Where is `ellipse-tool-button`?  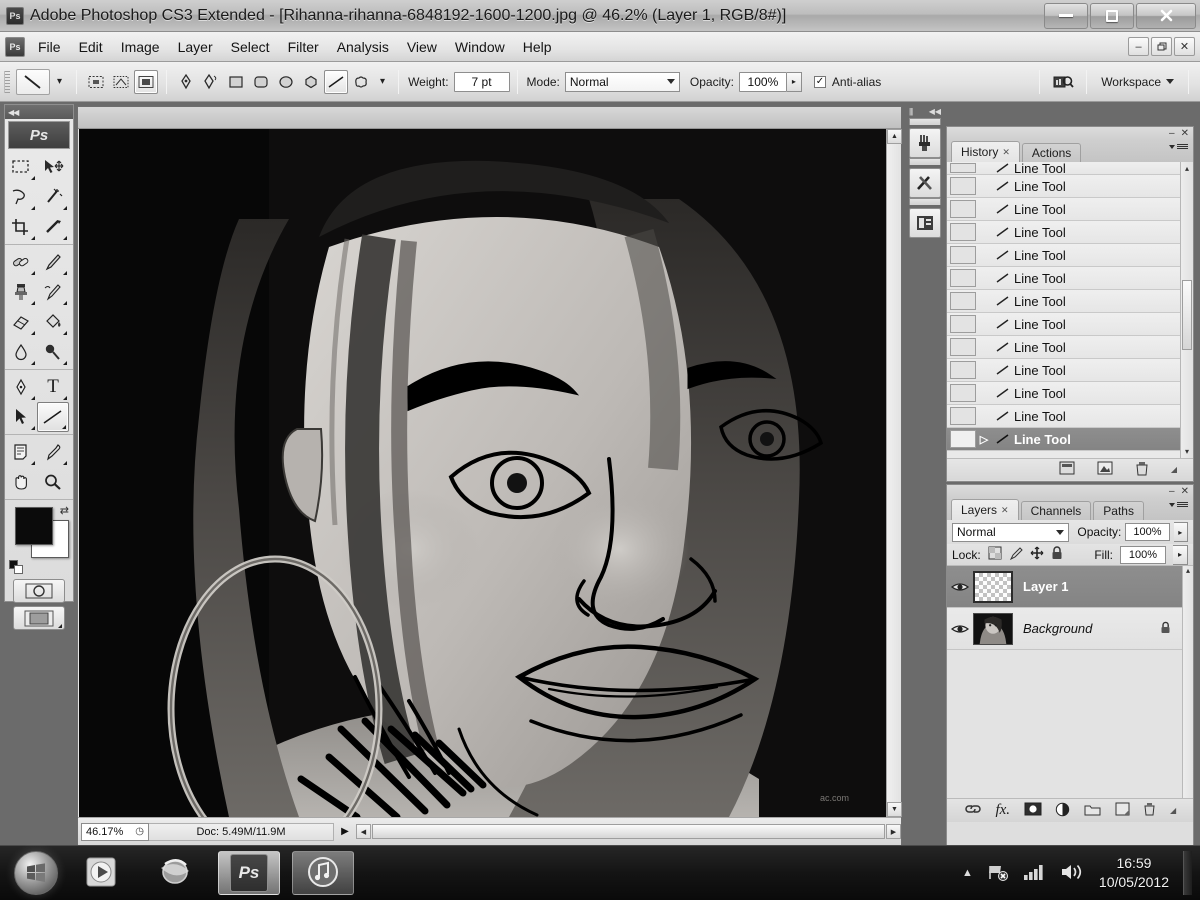 ellipse-tool-button is located at coordinates (286, 82).